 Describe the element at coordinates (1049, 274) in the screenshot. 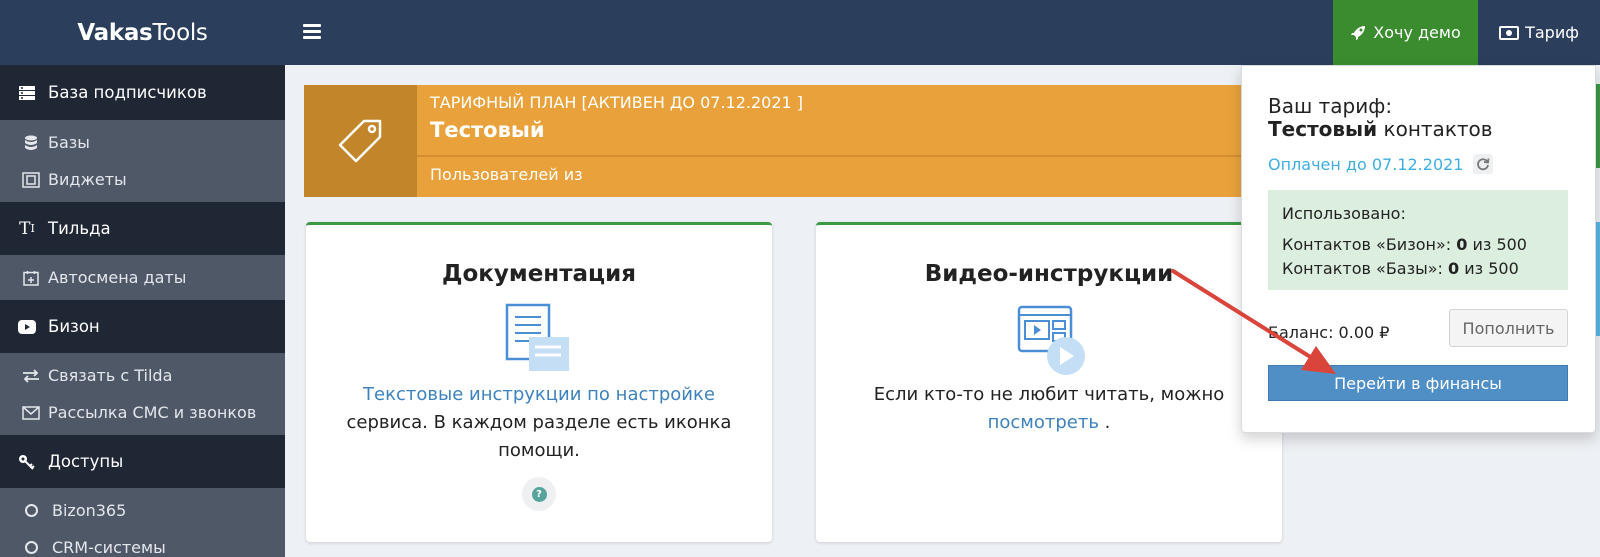

I see `video-title: Видео-инструкции` at that location.